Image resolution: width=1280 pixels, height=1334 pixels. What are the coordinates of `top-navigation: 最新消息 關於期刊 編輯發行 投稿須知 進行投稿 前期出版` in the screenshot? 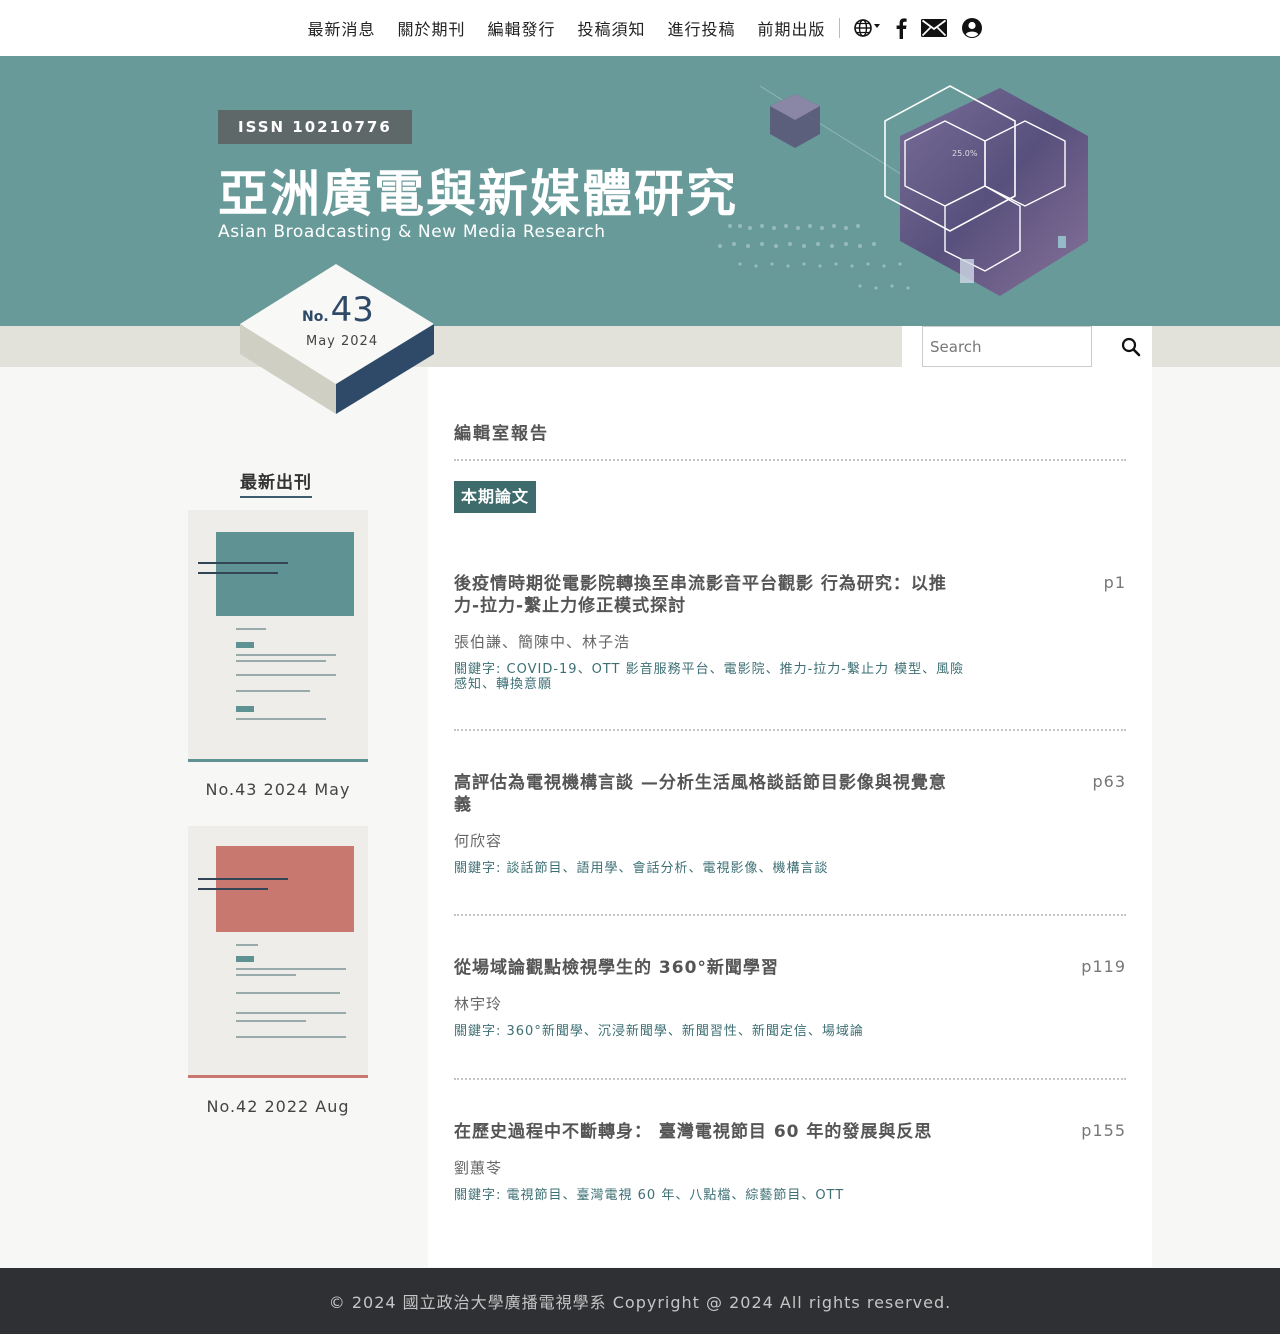 It's located at (640, 28).